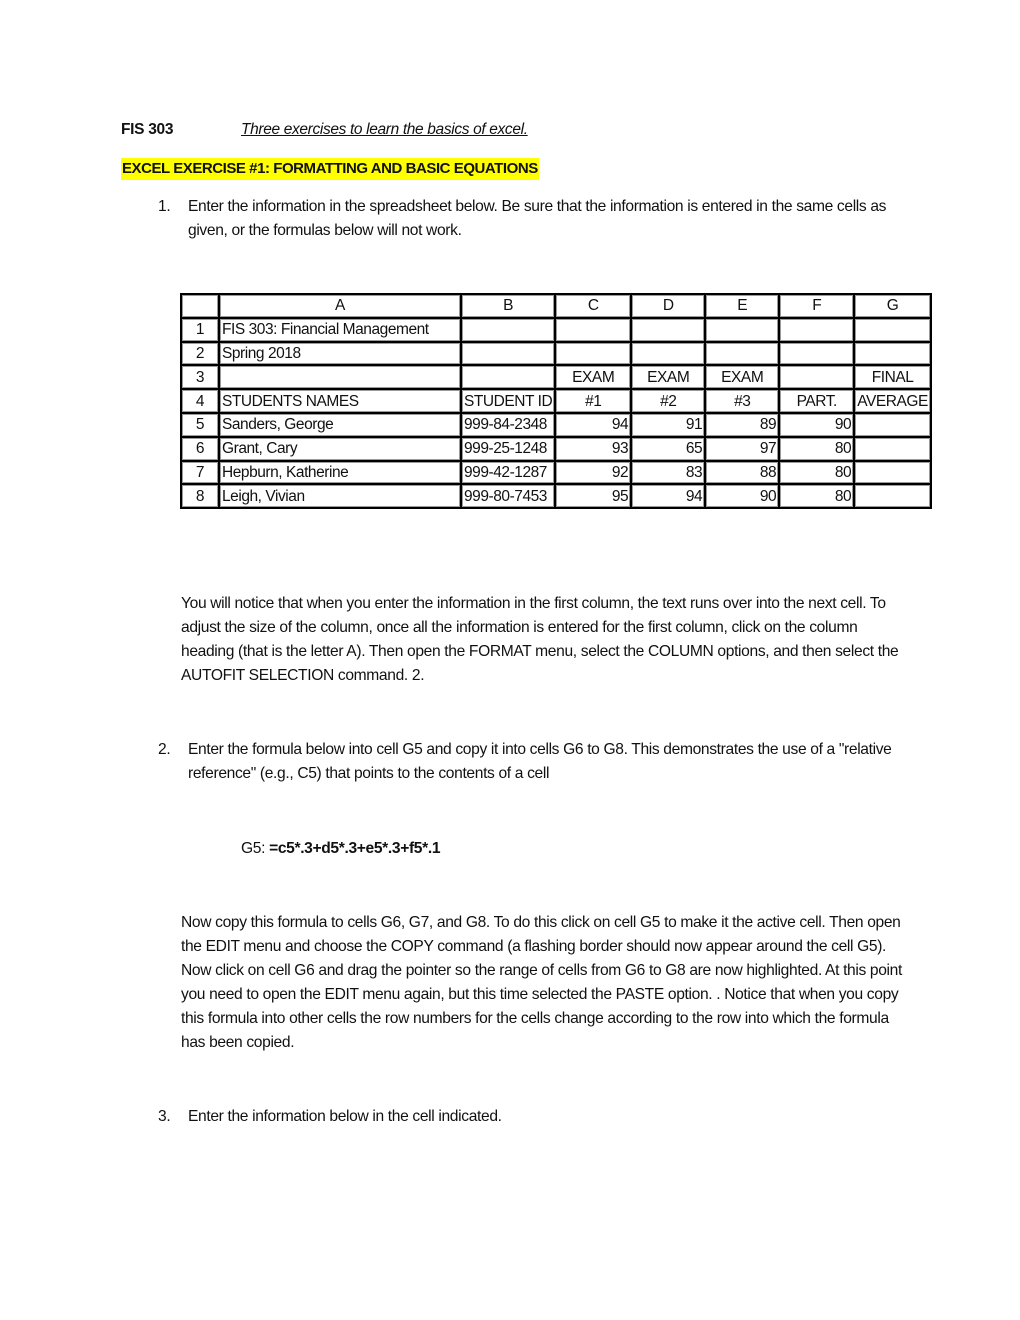 This screenshot has height=1320, width=1020. I want to click on row-header: 2, so click(200, 353).